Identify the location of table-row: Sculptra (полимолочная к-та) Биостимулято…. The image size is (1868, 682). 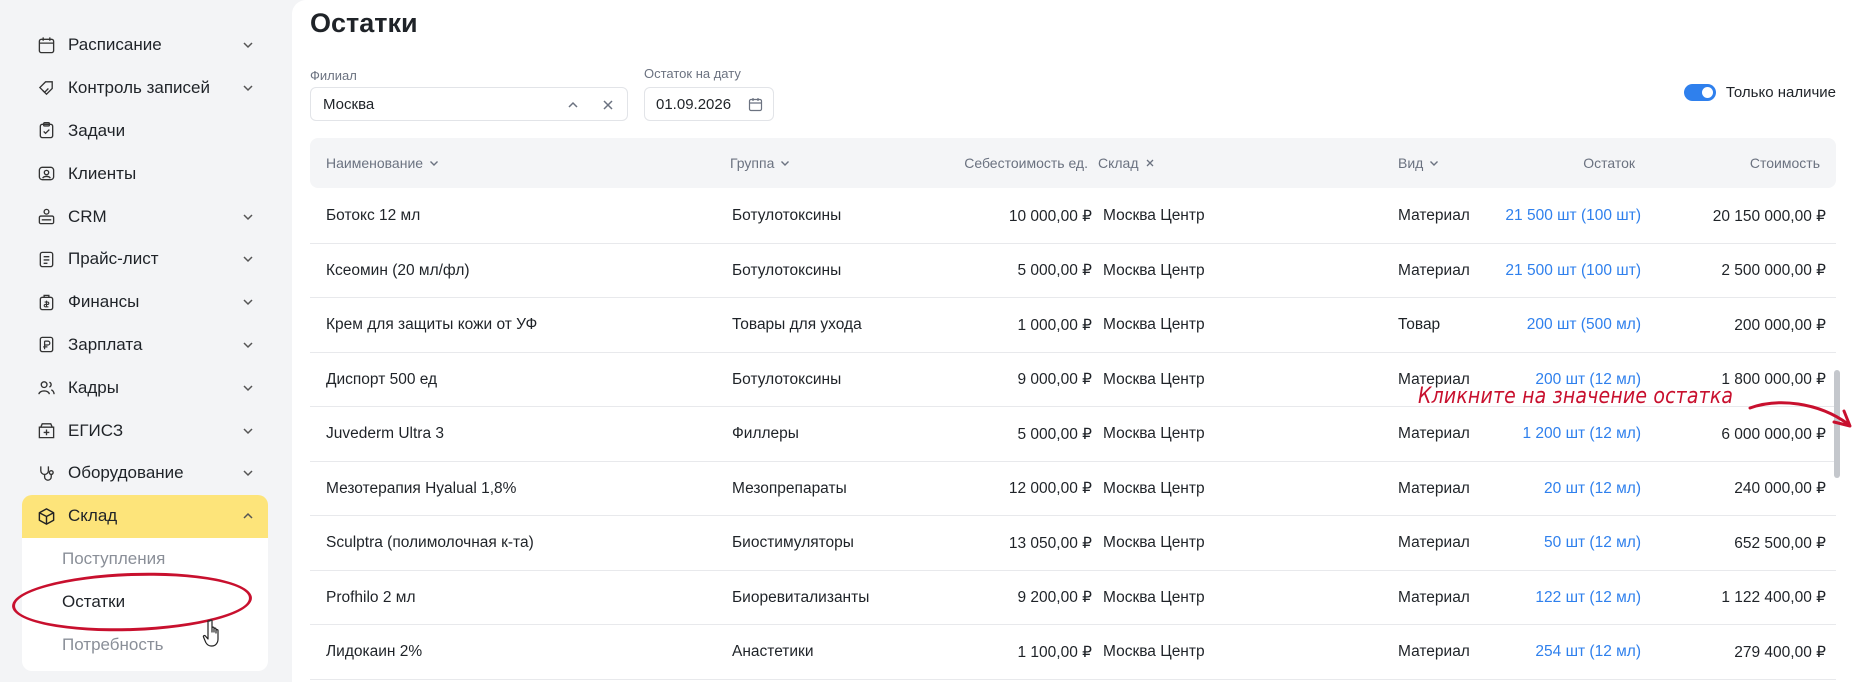
(1073, 543).